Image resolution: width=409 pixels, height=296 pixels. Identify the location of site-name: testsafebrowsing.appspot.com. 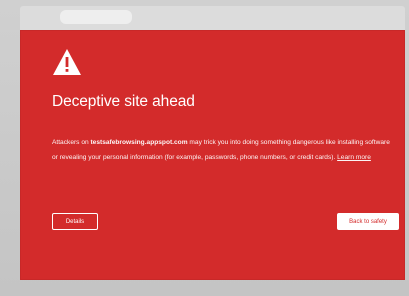
(139, 142).